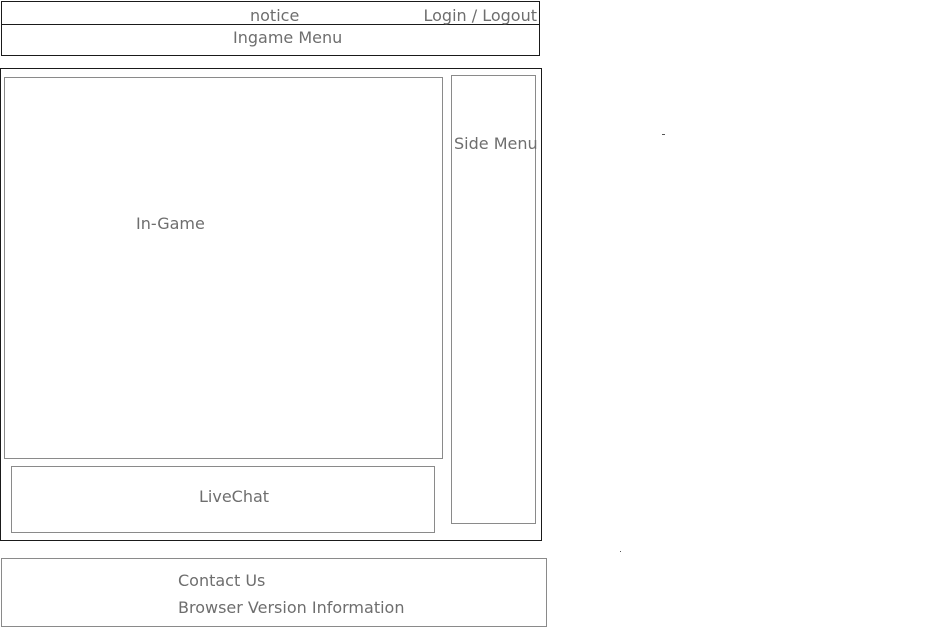 The image size is (947, 636). Describe the element at coordinates (494, 299) in the screenshot. I see `side-menu-panel: Side Menu` at that location.